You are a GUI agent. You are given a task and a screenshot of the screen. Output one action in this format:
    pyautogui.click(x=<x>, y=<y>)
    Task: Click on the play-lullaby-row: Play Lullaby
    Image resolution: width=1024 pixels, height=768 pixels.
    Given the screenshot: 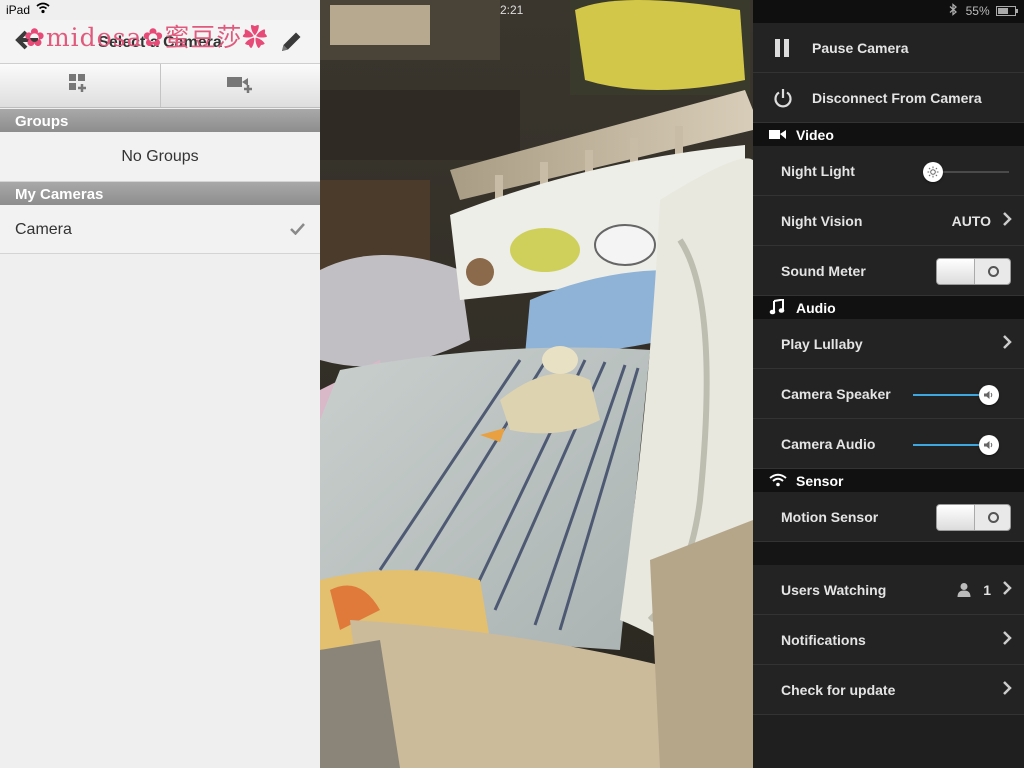 What is the action you would take?
    pyautogui.click(x=888, y=344)
    